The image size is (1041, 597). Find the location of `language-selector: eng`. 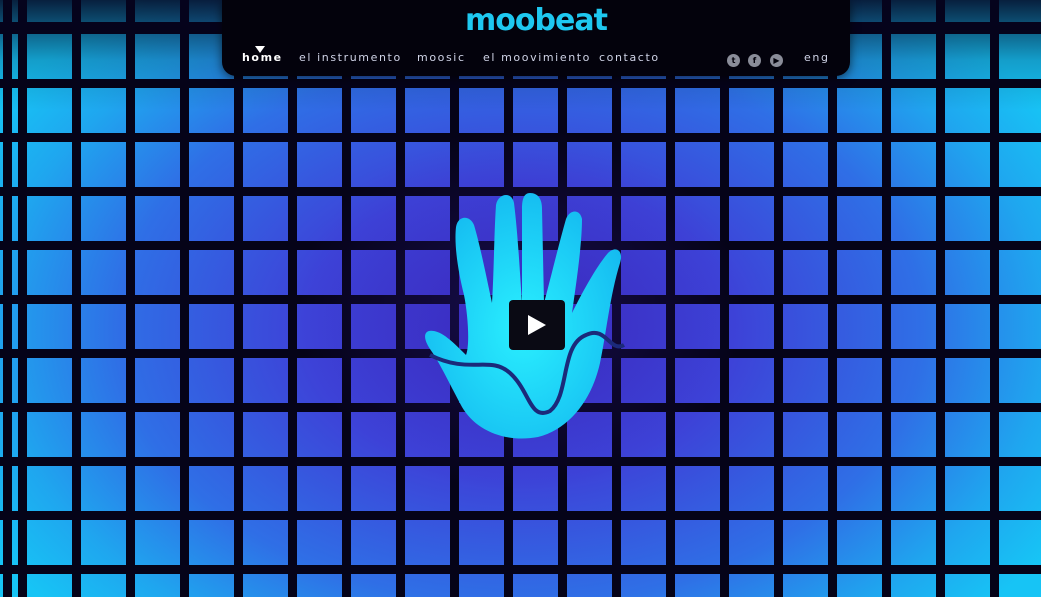

language-selector: eng is located at coordinates (817, 57).